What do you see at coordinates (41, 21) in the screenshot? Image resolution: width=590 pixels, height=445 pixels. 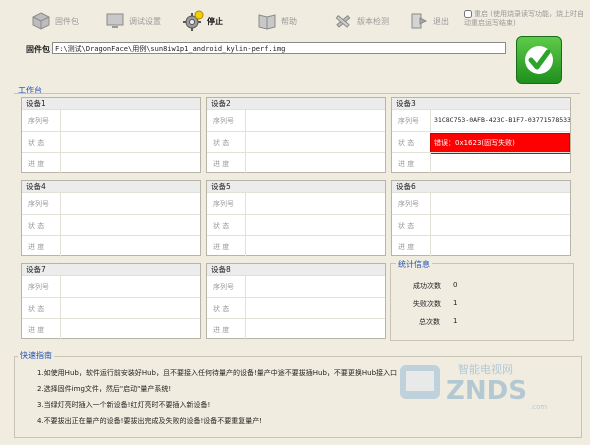 I see `cube-icon` at bounding box center [41, 21].